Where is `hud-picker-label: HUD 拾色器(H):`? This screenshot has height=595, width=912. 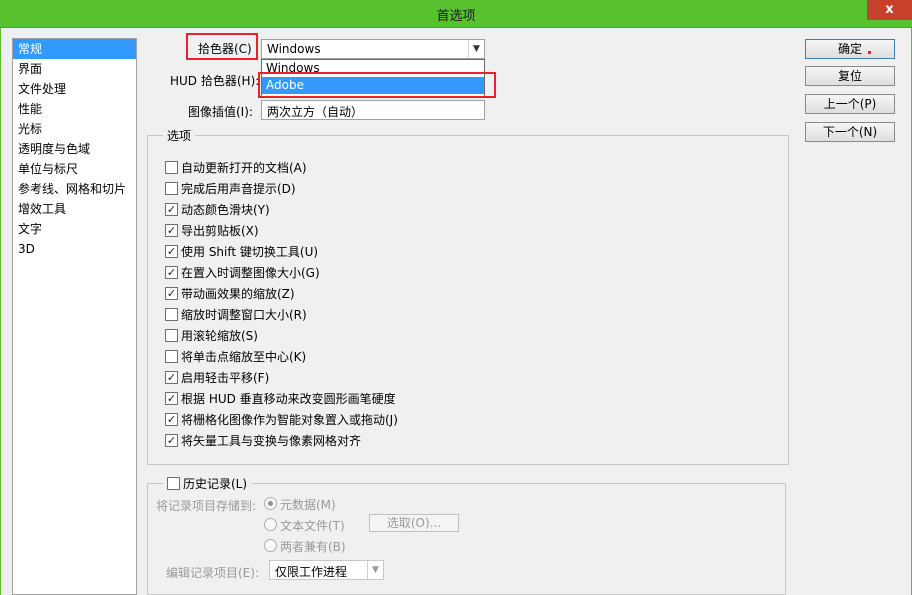
hud-picker-label: HUD 拾色器(H): is located at coordinates (215, 81).